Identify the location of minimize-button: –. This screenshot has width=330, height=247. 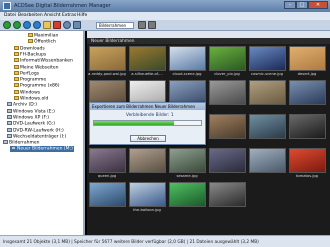
(290, 5).